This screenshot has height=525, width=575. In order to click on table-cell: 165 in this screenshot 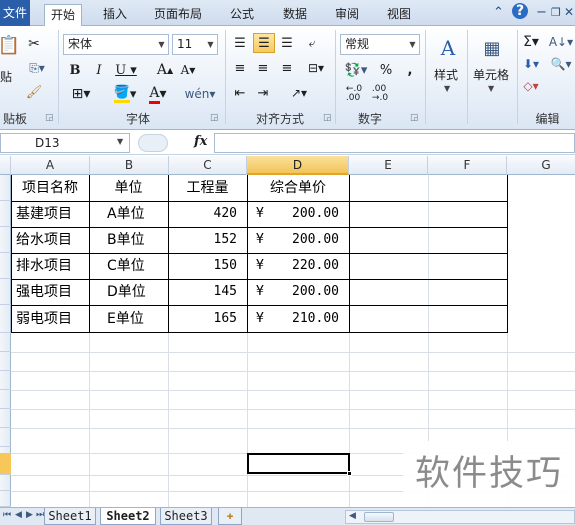, I will do `click(207, 319)`.